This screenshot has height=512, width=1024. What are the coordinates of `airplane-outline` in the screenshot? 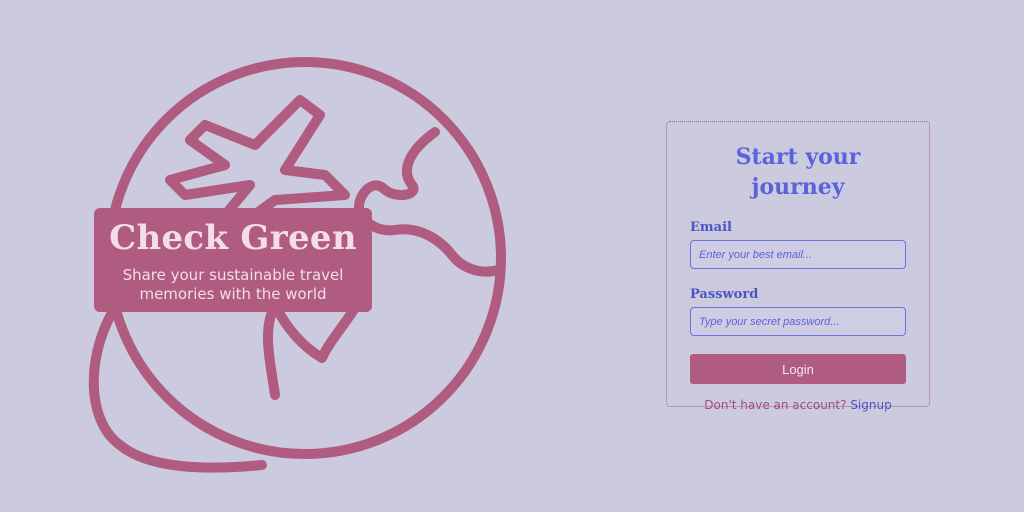 It's located at (257, 162).